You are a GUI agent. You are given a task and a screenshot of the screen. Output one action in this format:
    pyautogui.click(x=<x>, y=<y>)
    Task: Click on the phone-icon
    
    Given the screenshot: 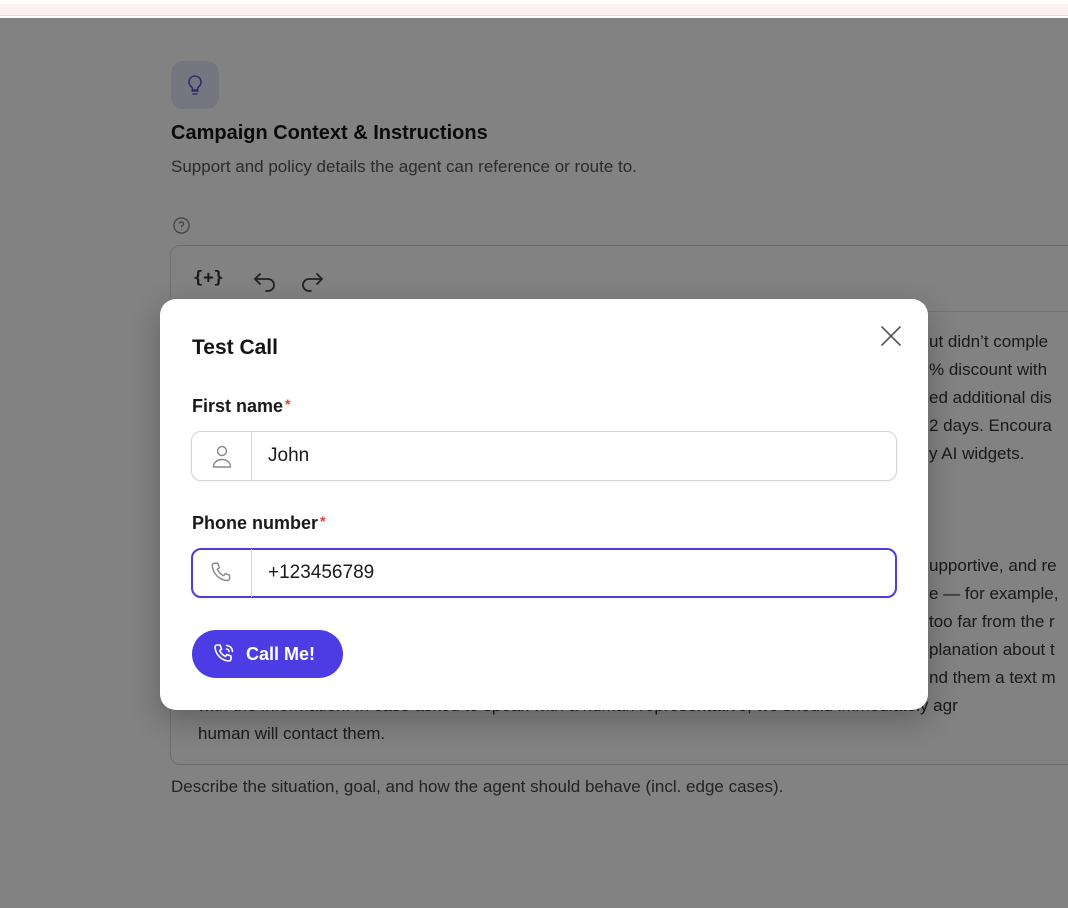 What is the action you would take?
    pyautogui.click(x=220, y=572)
    